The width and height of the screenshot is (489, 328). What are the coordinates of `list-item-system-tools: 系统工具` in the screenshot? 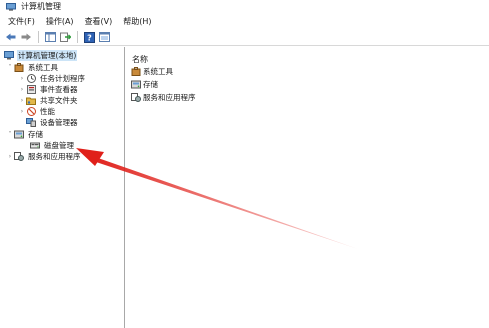 It's located at (152, 71).